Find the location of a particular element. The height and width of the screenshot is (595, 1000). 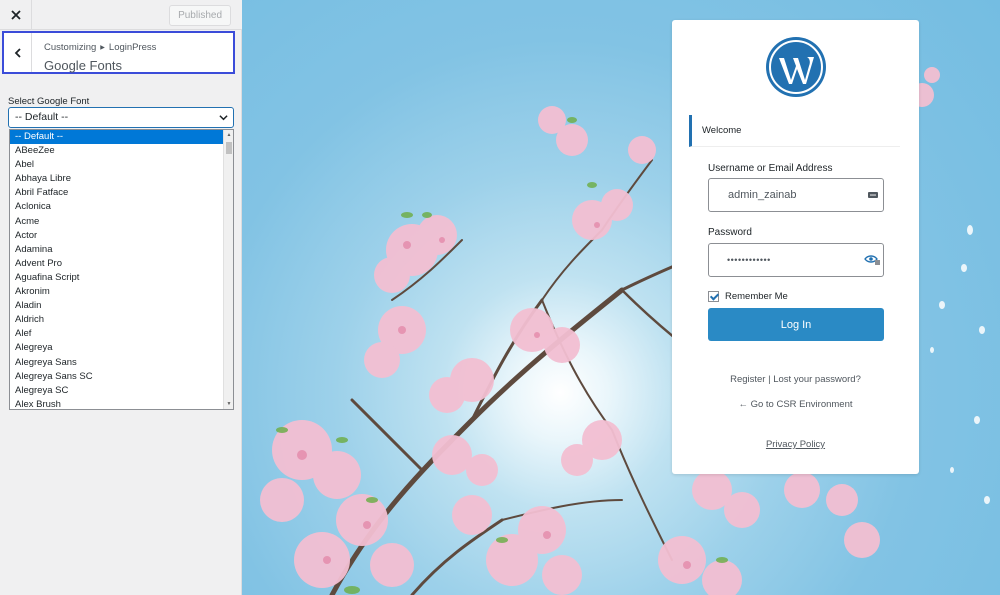

username-label: Username or Email Address is located at coordinates (770, 168).